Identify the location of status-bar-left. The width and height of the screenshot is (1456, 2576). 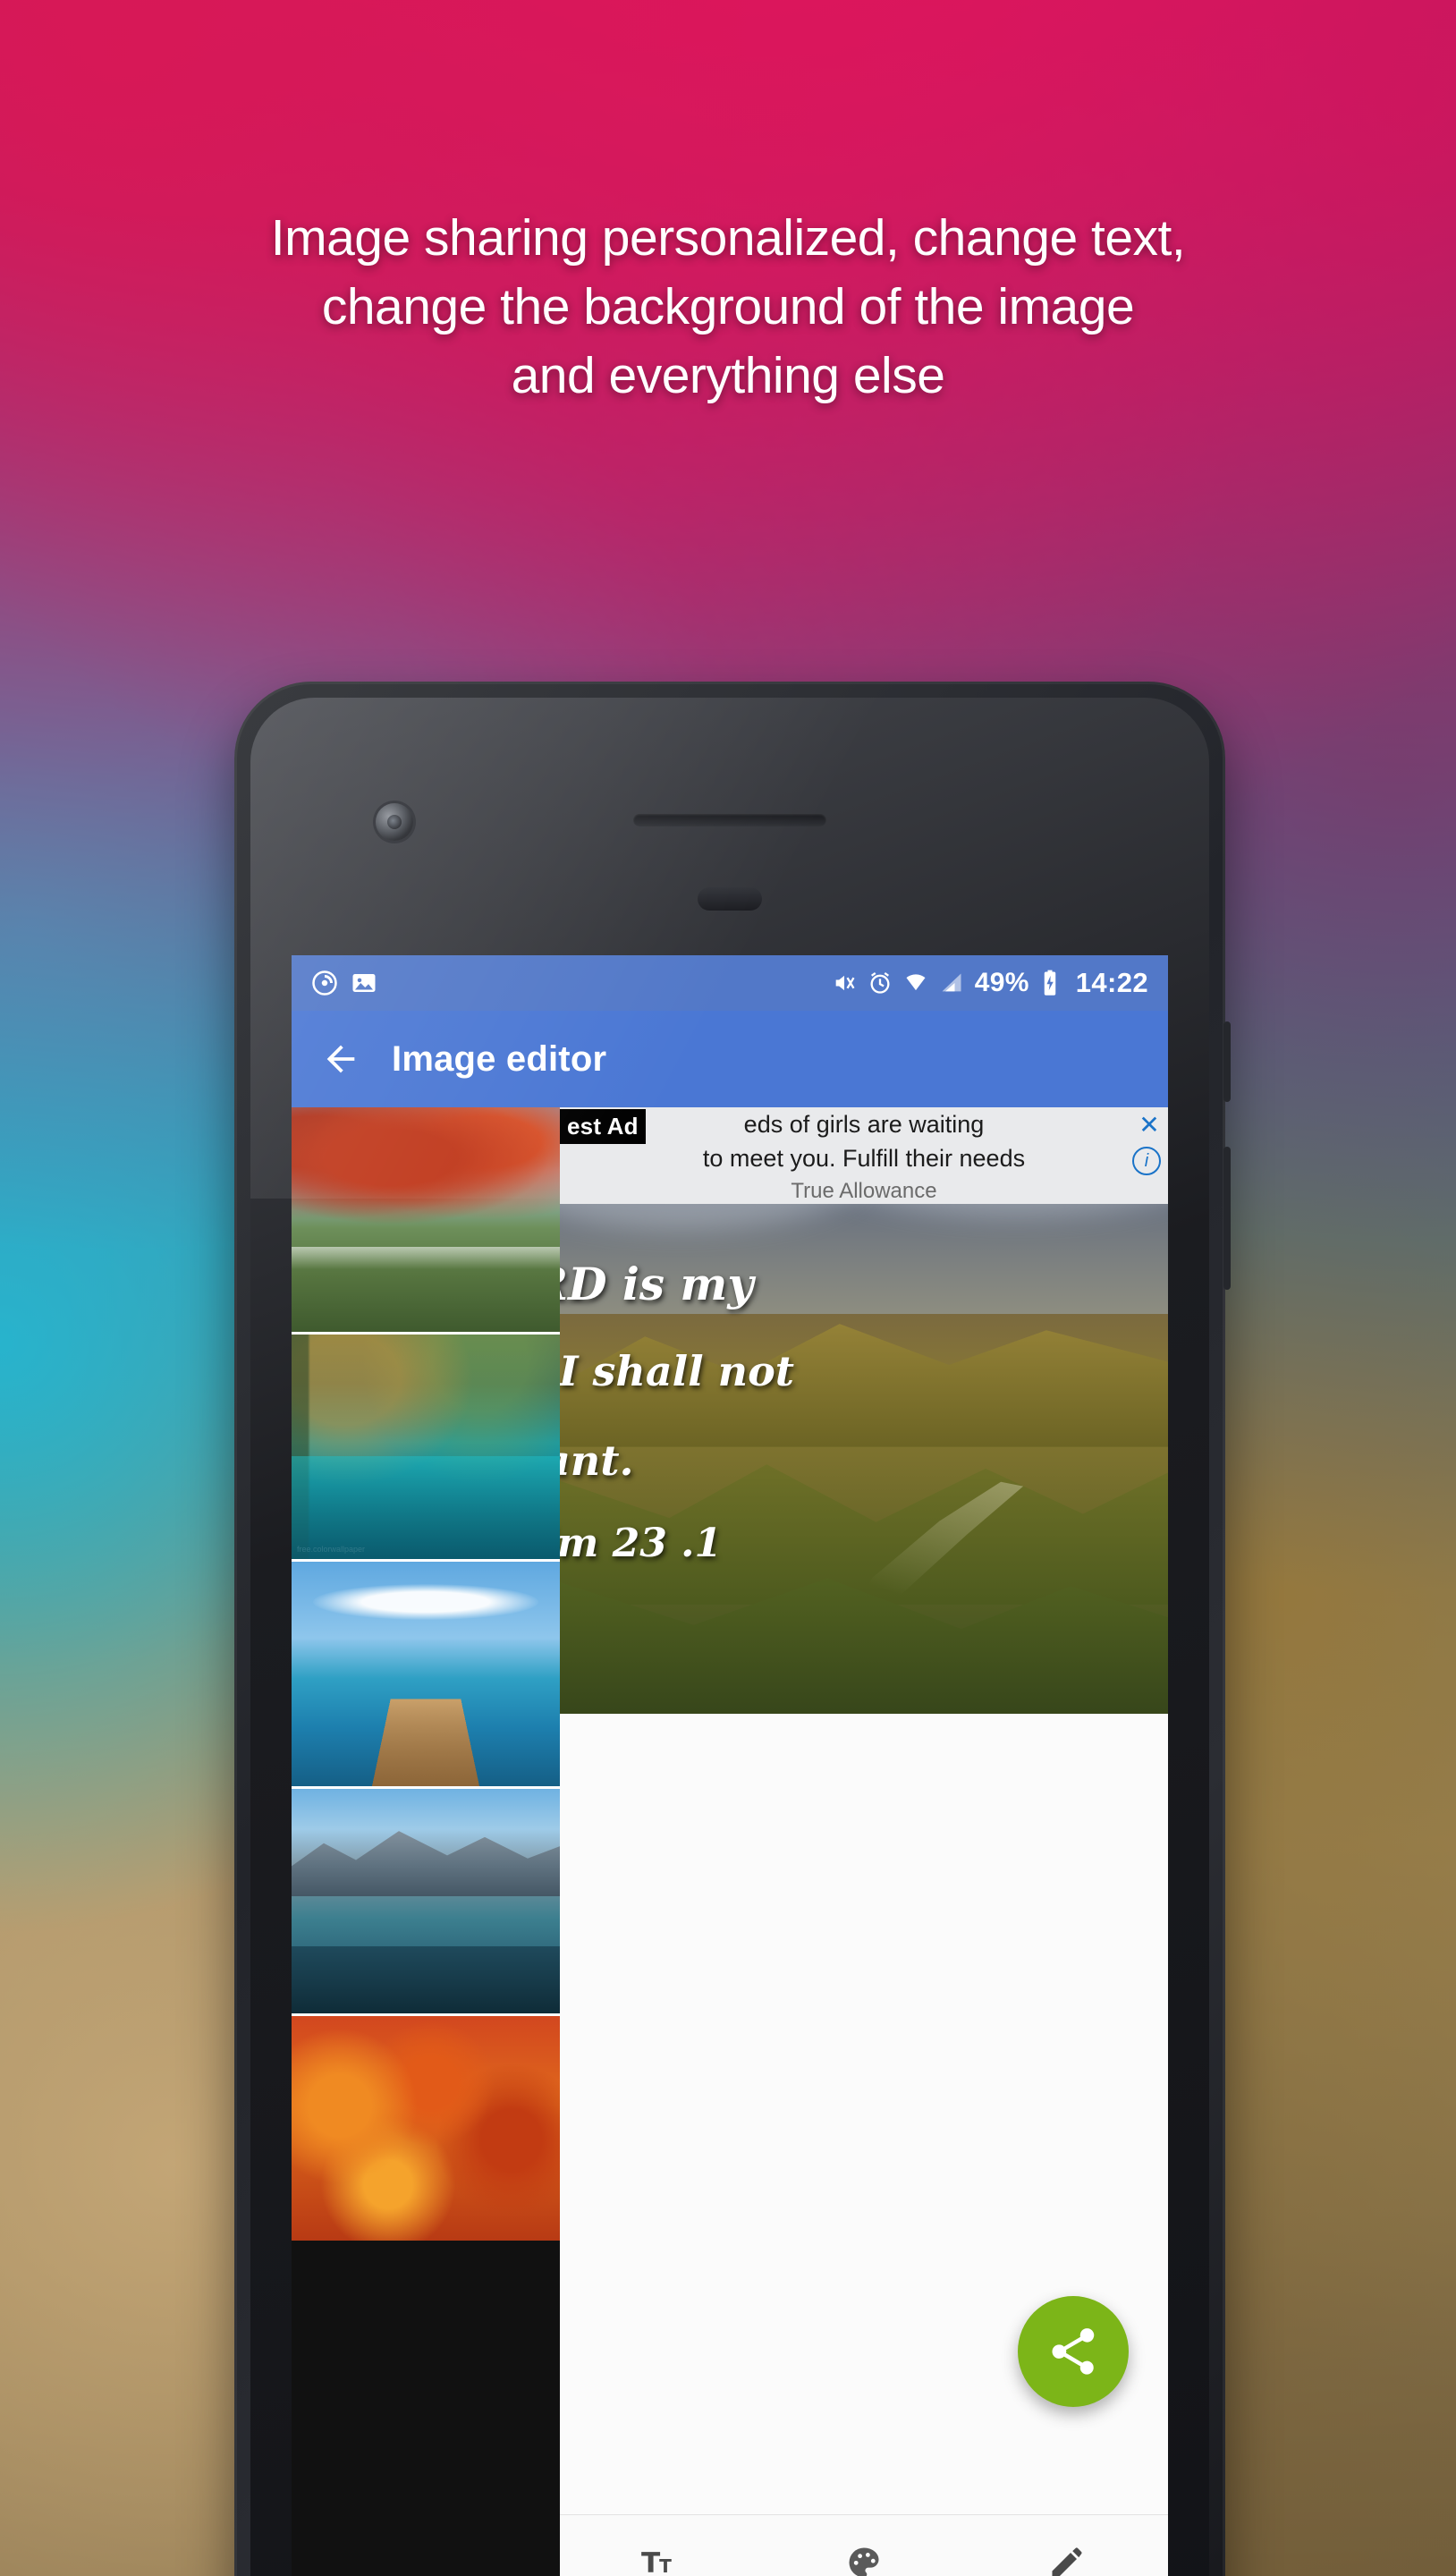
(344, 983).